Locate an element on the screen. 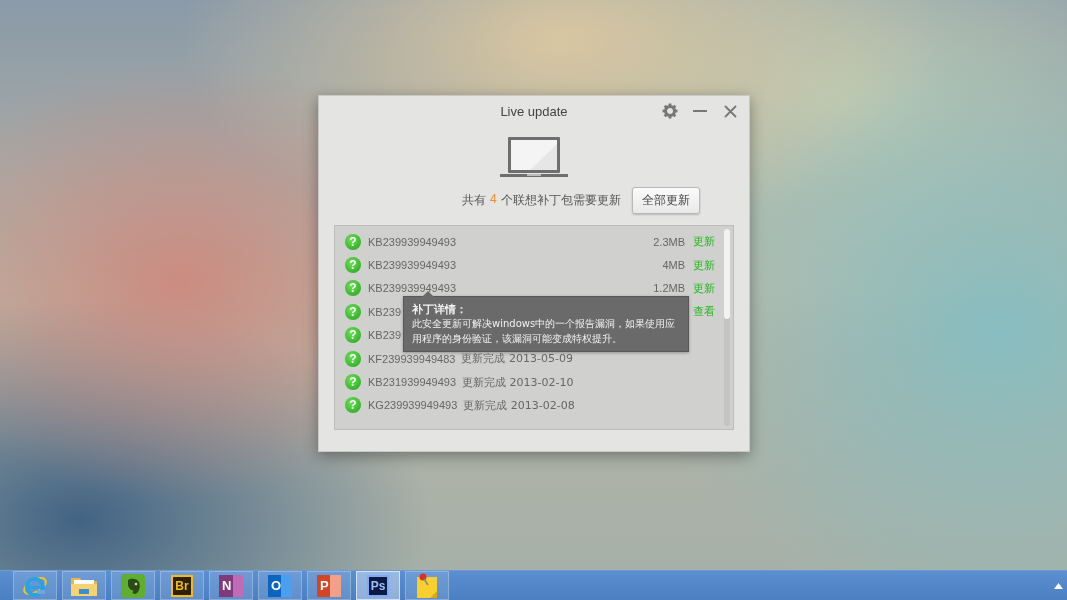 This screenshot has height=600, width=1067. elephant-icon is located at coordinates (133, 585).